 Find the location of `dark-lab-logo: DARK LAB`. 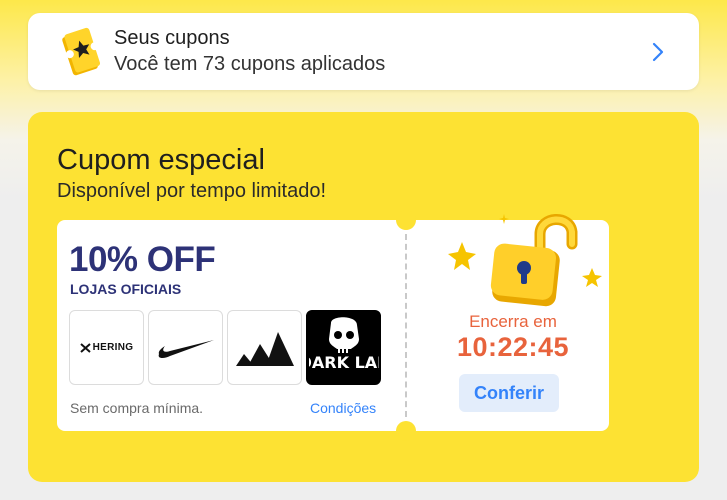

dark-lab-logo: DARK LAB is located at coordinates (343, 347).